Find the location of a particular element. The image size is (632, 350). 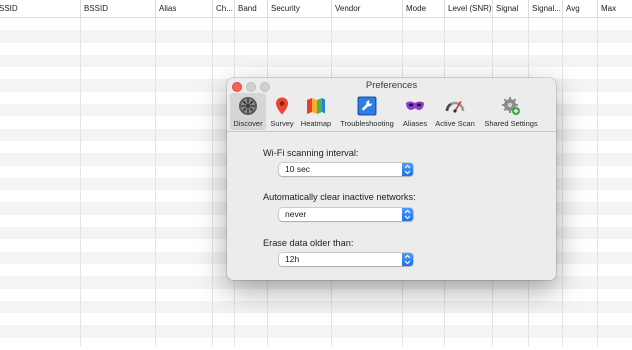

column-header-mode: Mode is located at coordinates (423, 8).